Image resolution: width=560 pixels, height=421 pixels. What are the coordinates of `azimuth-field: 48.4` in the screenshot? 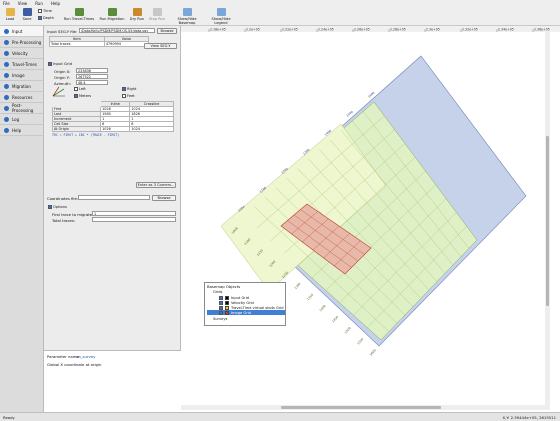 It's located at (92, 82).